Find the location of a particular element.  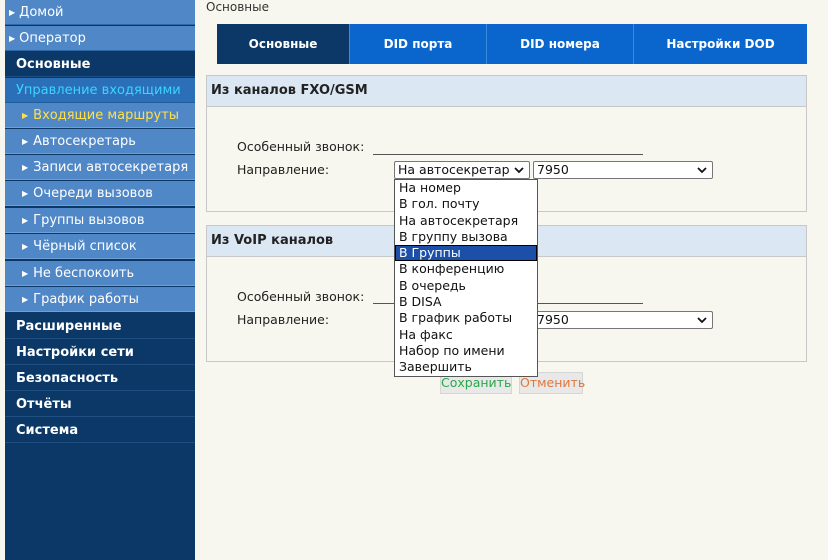

sidebar-section-basic: Основные is located at coordinates (100, 64).